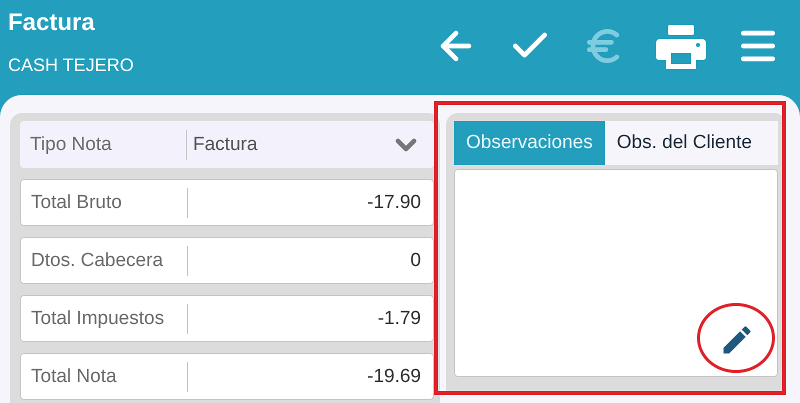  I want to click on field-label: Total Nota, so click(74, 377).